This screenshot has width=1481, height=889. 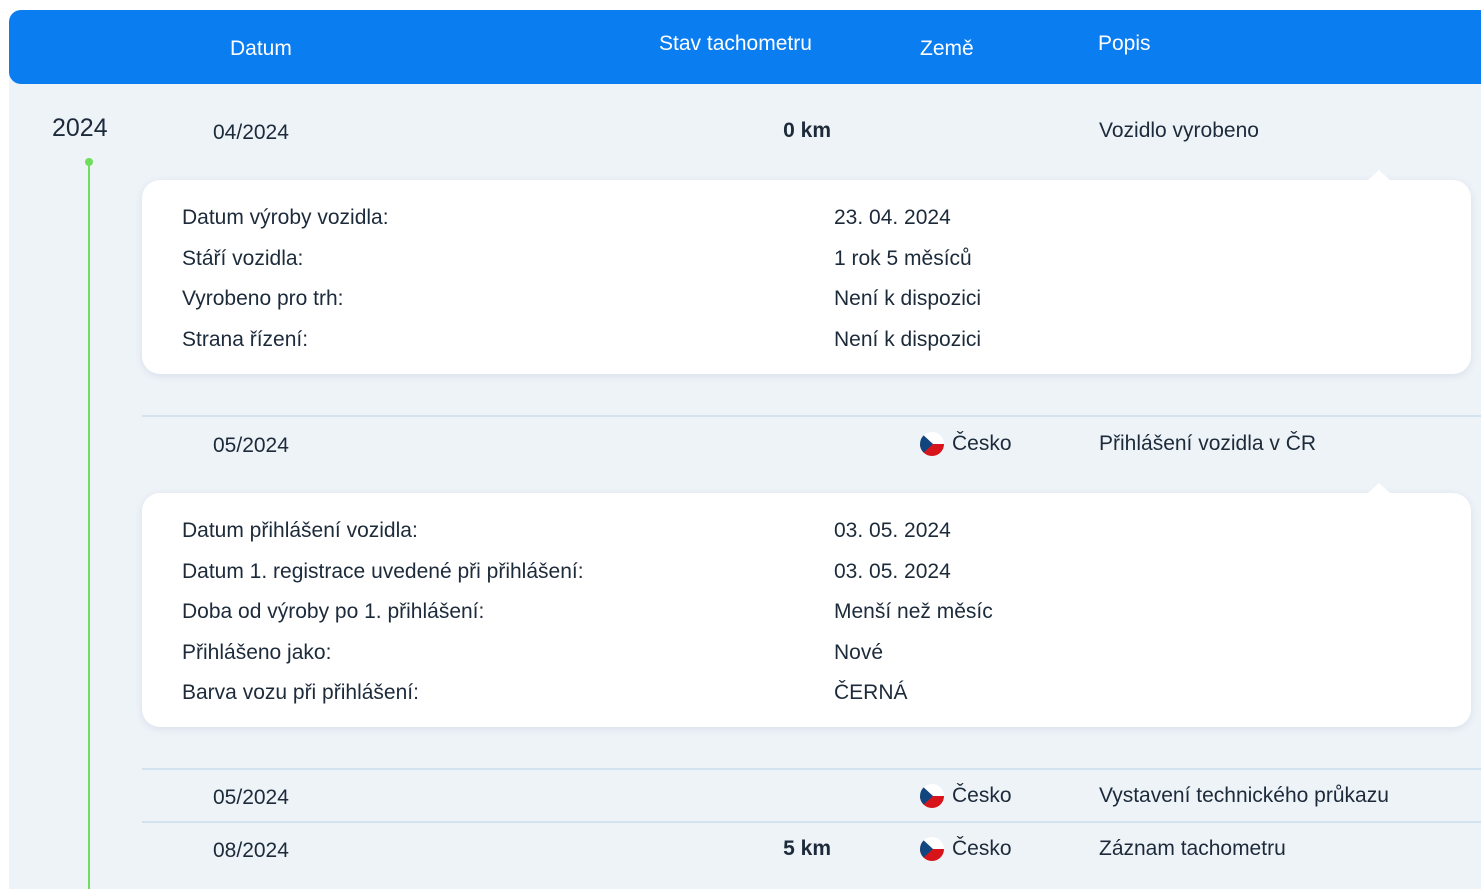 What do you see at coordinates (947, 48) in the screenshot?
I see `column-header-zeme: Země` at bounding box center [947, 48].